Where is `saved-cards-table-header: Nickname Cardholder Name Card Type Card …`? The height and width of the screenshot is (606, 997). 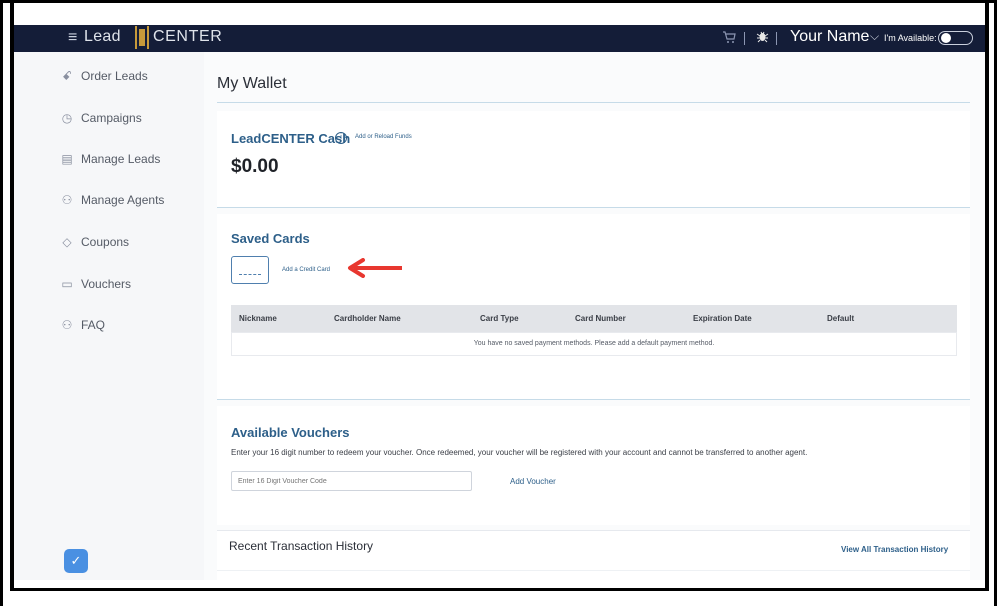
saved-cards-table-header: Nickname Cardholder Name Card Type Card … is located at coordinates (594, 318).